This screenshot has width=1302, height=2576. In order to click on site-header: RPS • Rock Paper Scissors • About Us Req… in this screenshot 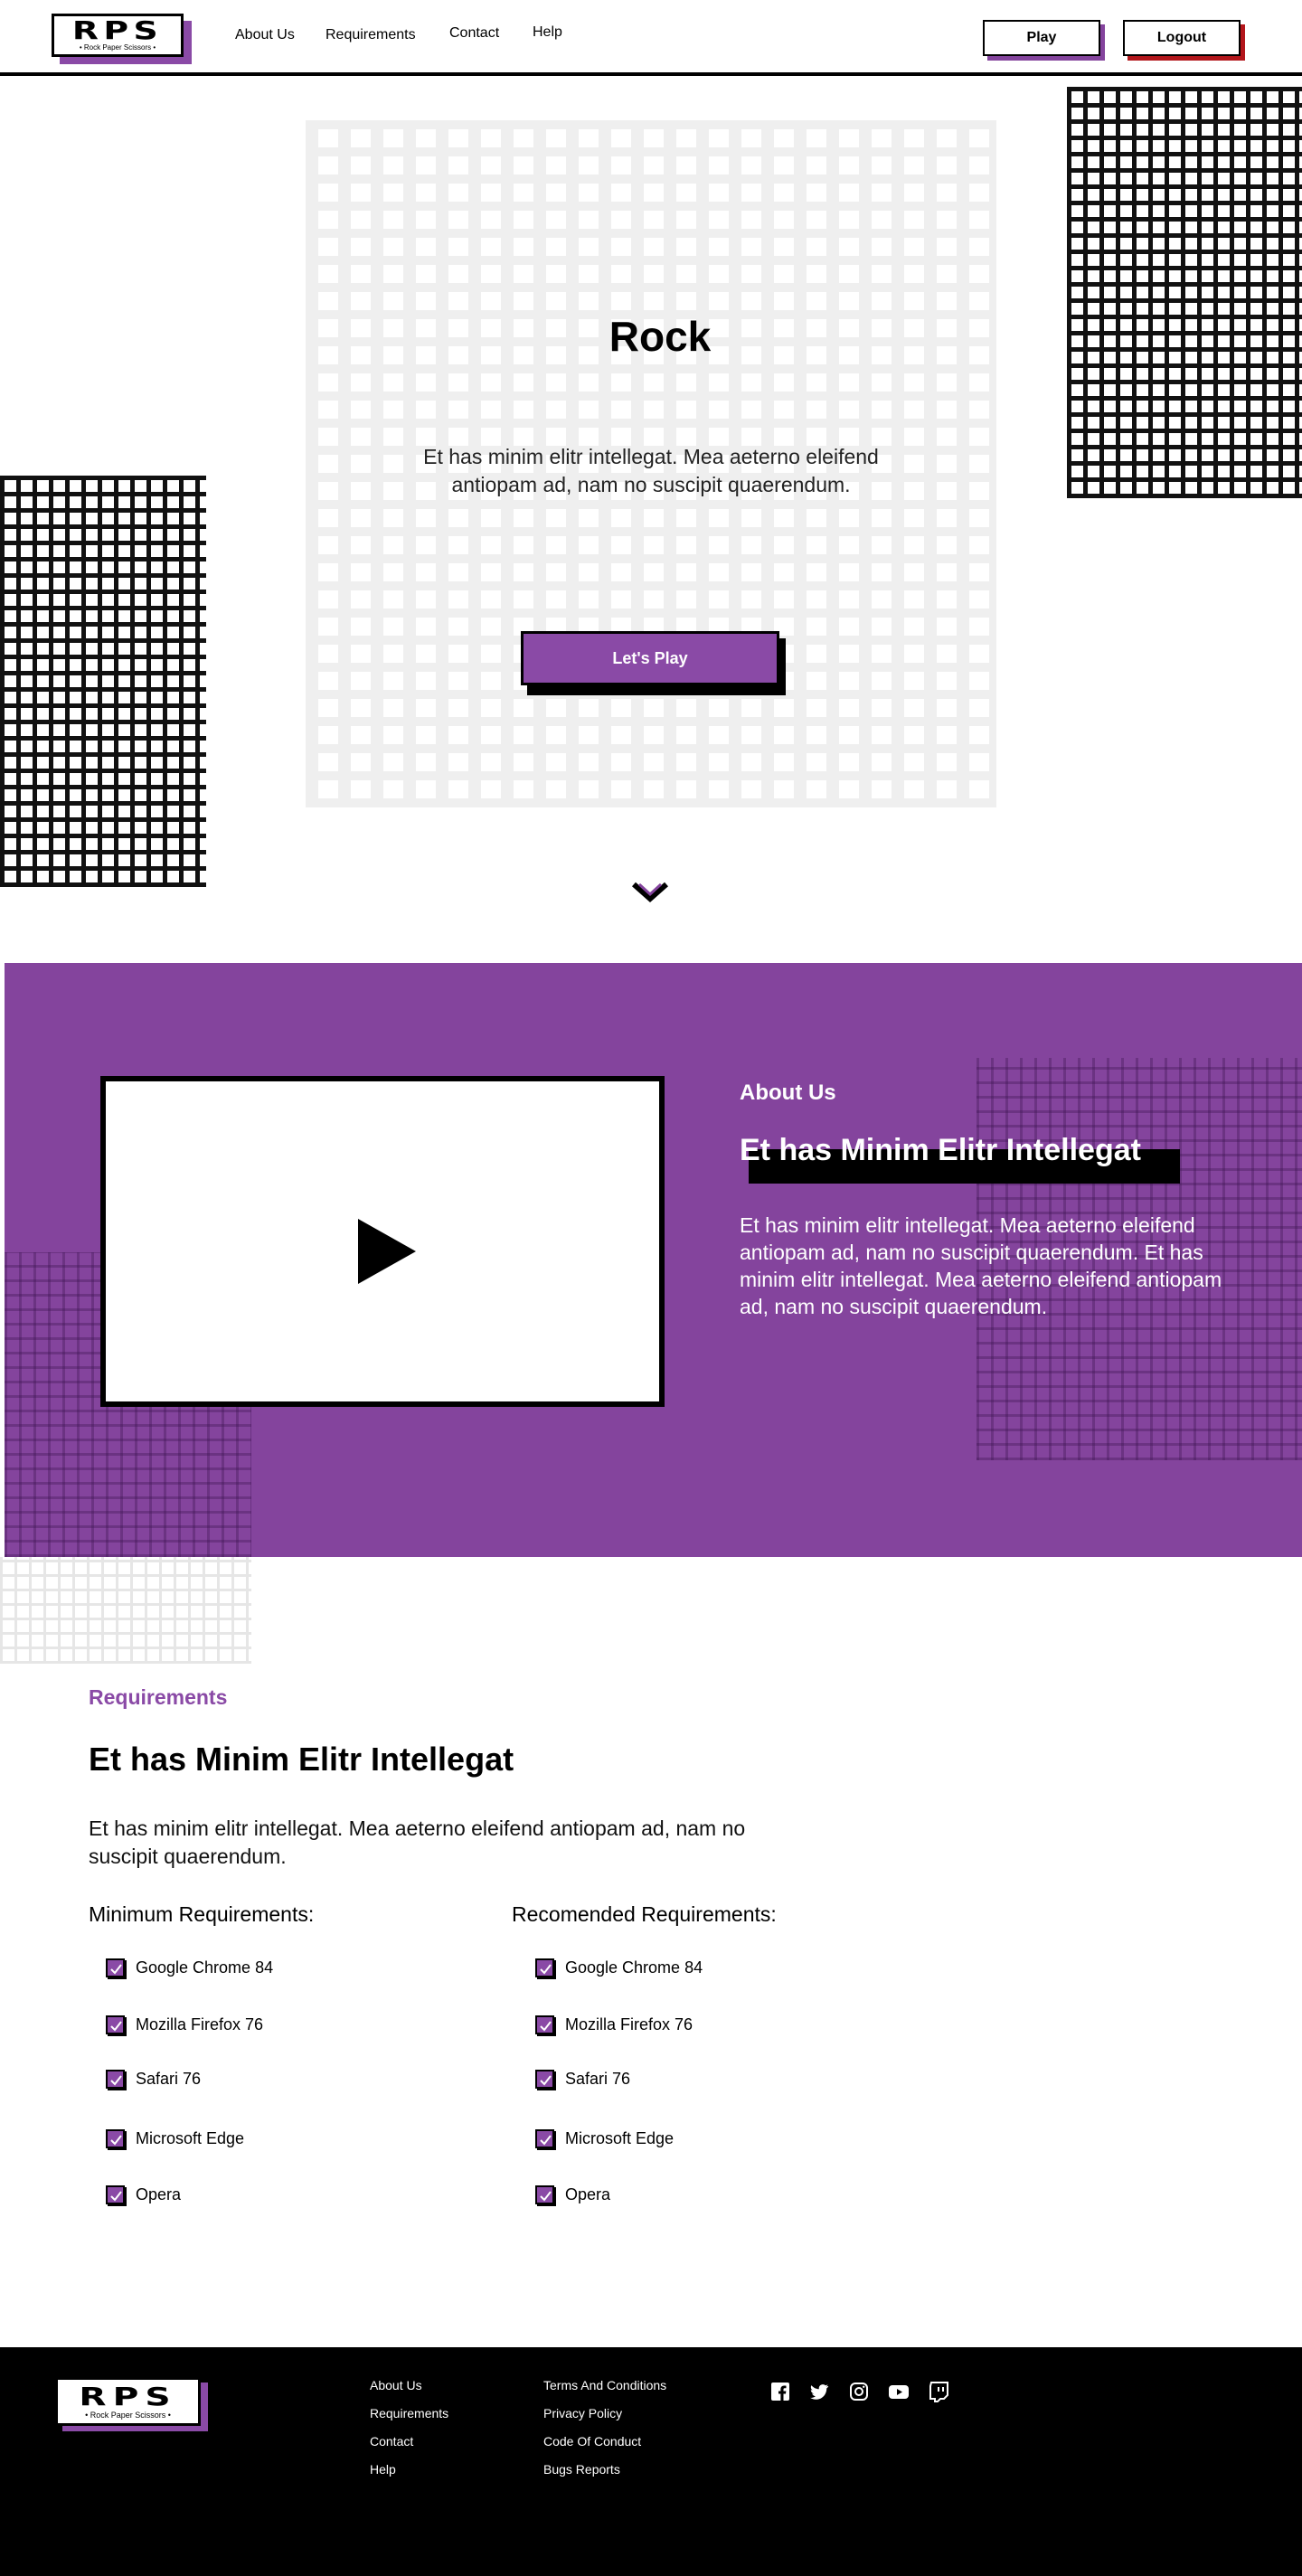, I will do `click(651, 38)`.